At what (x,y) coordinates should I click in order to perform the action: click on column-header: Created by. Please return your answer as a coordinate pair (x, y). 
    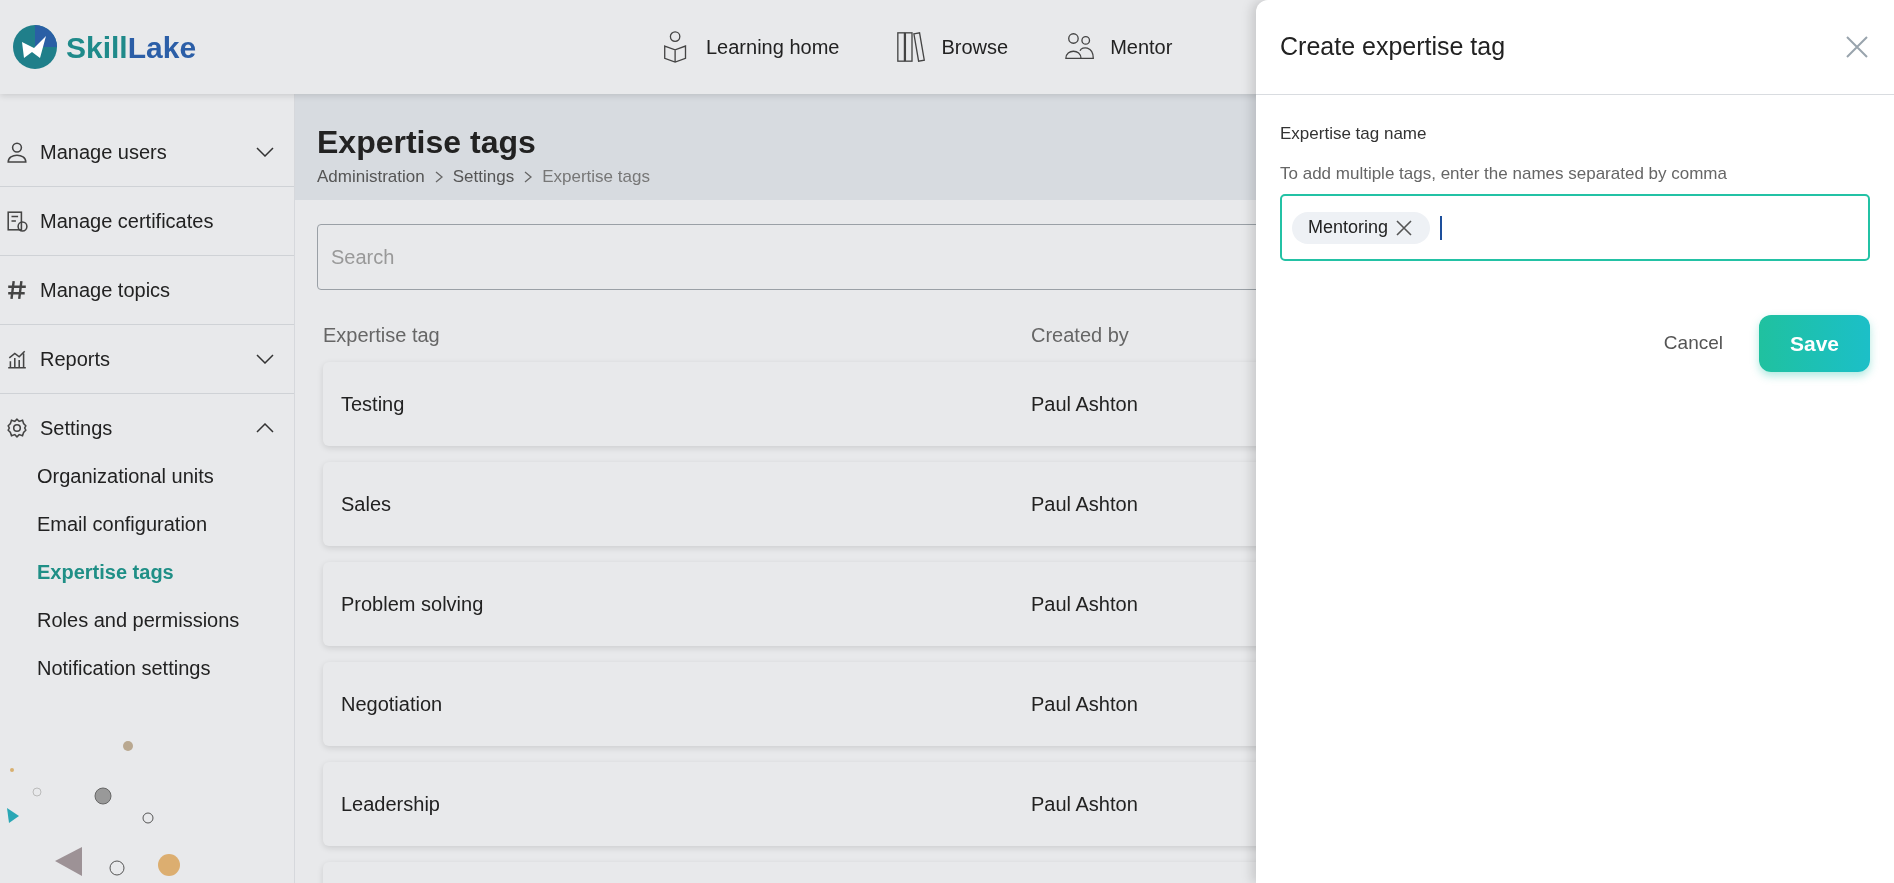
    Looking at the image, I should click on (1080, 335).